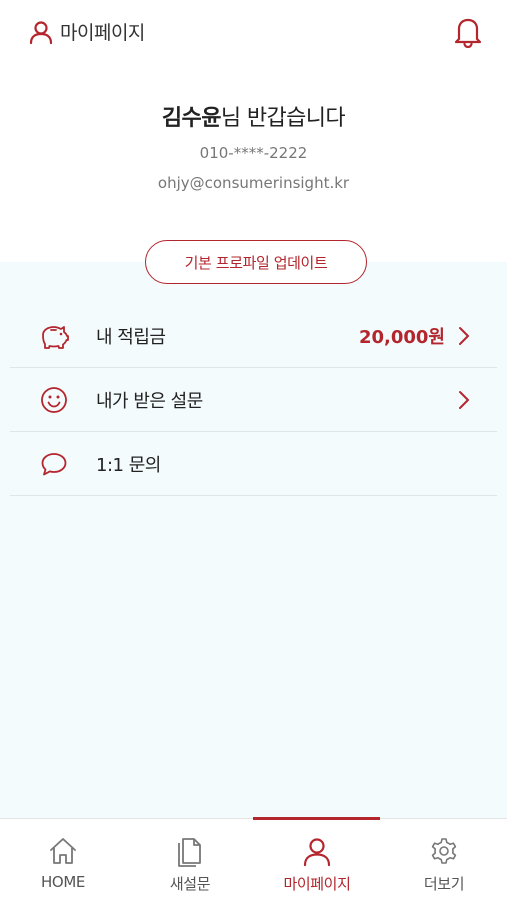 The height and width of the screenshot is (900, 507). I want to click on nav-mypage: 마이페이지, so click(317, 859).